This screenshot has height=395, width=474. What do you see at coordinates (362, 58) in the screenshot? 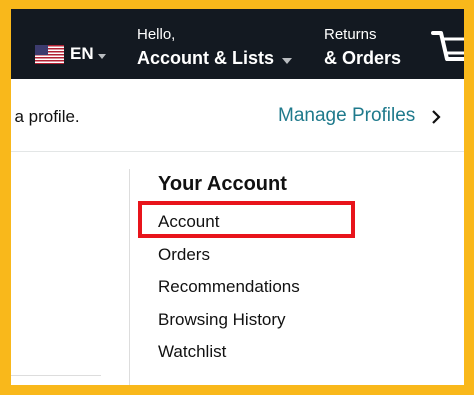
I see `orders-label: & Orders` at bounding box center [362, 58].